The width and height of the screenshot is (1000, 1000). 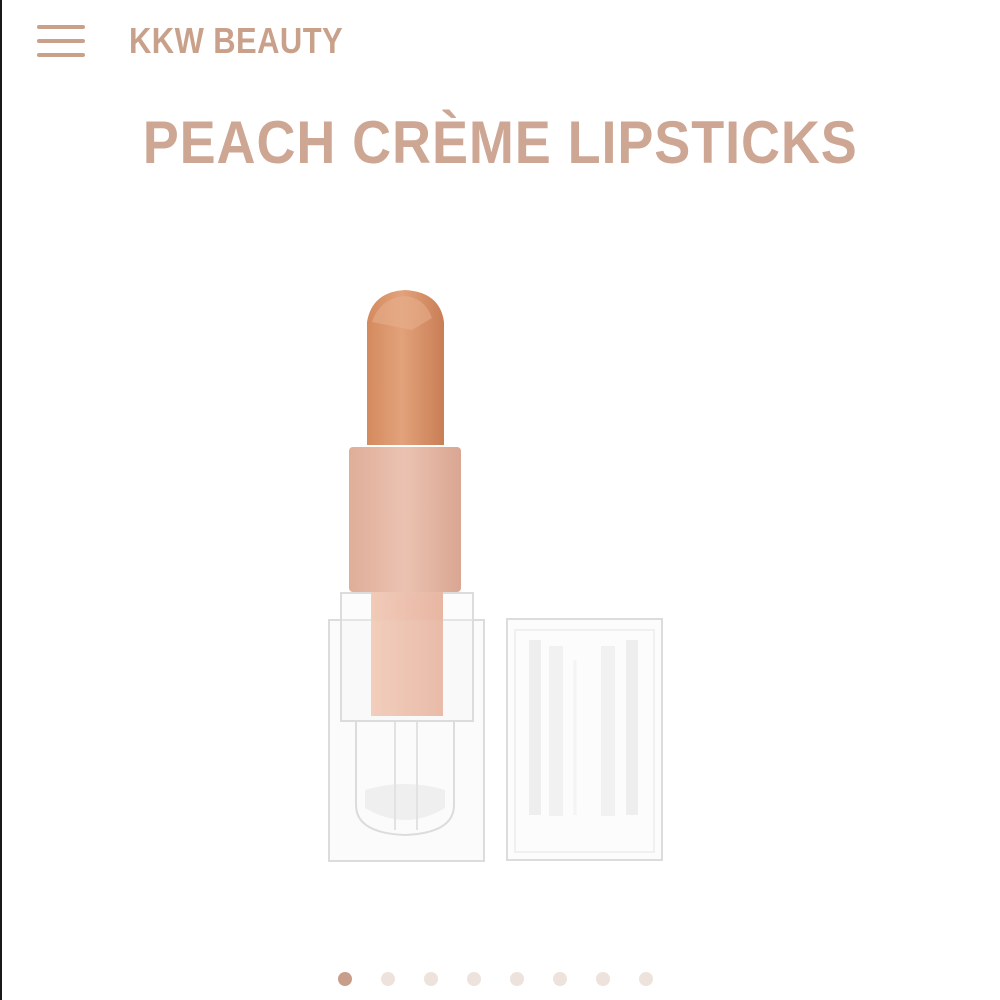 I want to click on hamburger-menu-button, so click(x=62, y=42).